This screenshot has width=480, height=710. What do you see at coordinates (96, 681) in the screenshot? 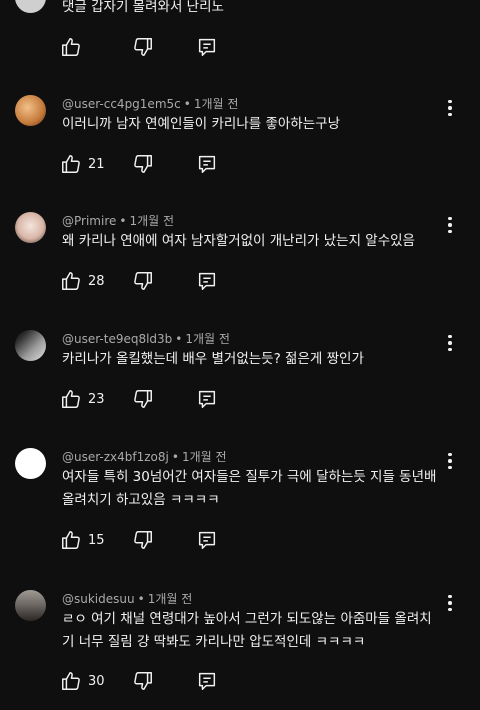
I see `like-count: 30` at bounding box center [96, 681].